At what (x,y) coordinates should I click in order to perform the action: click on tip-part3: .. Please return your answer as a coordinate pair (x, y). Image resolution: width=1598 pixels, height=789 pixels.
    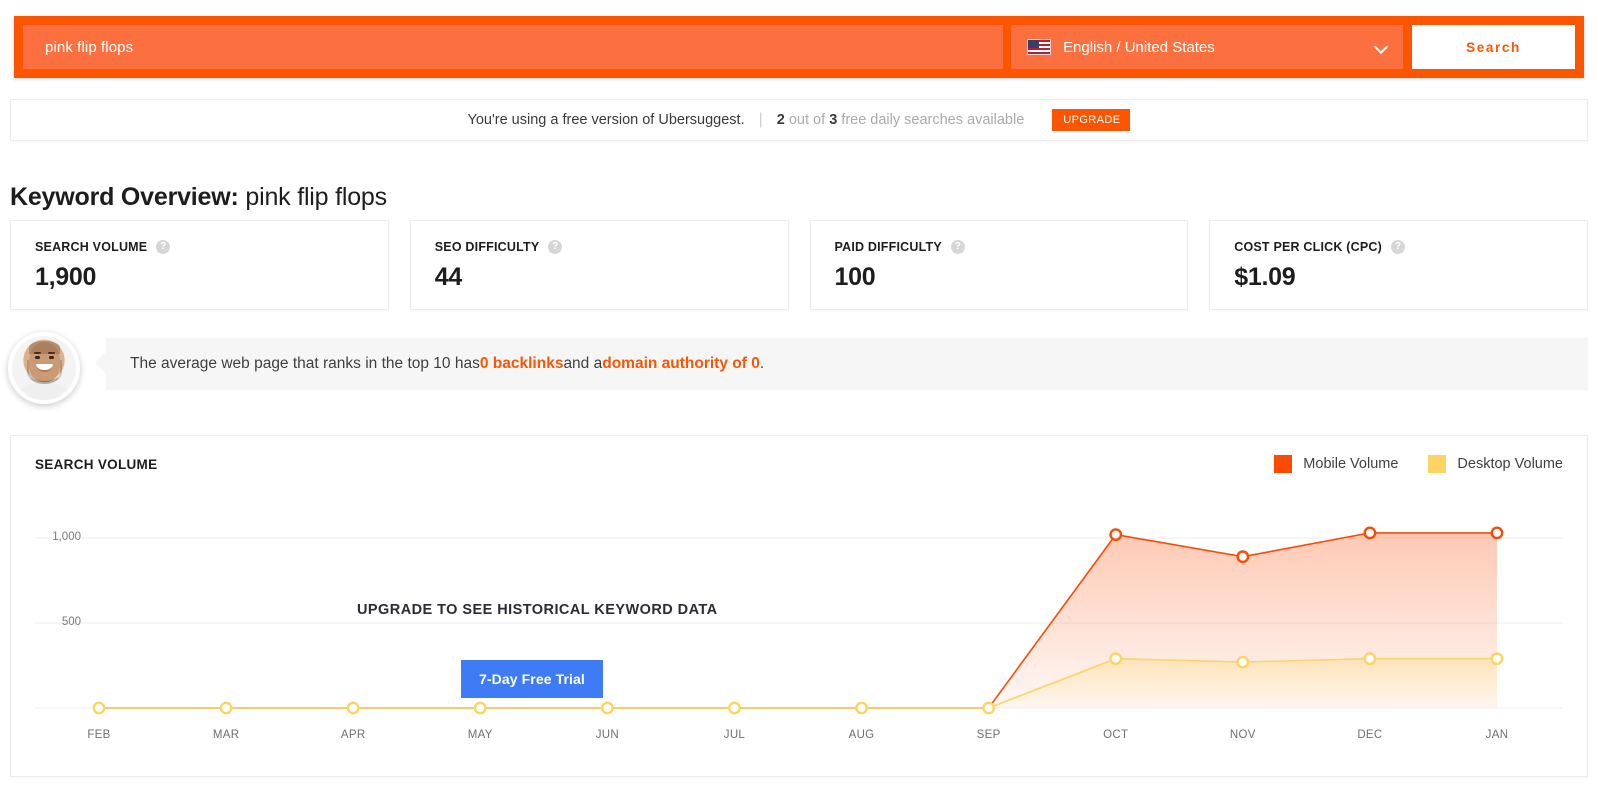
    Looking at the image, I should click on (762, 363).